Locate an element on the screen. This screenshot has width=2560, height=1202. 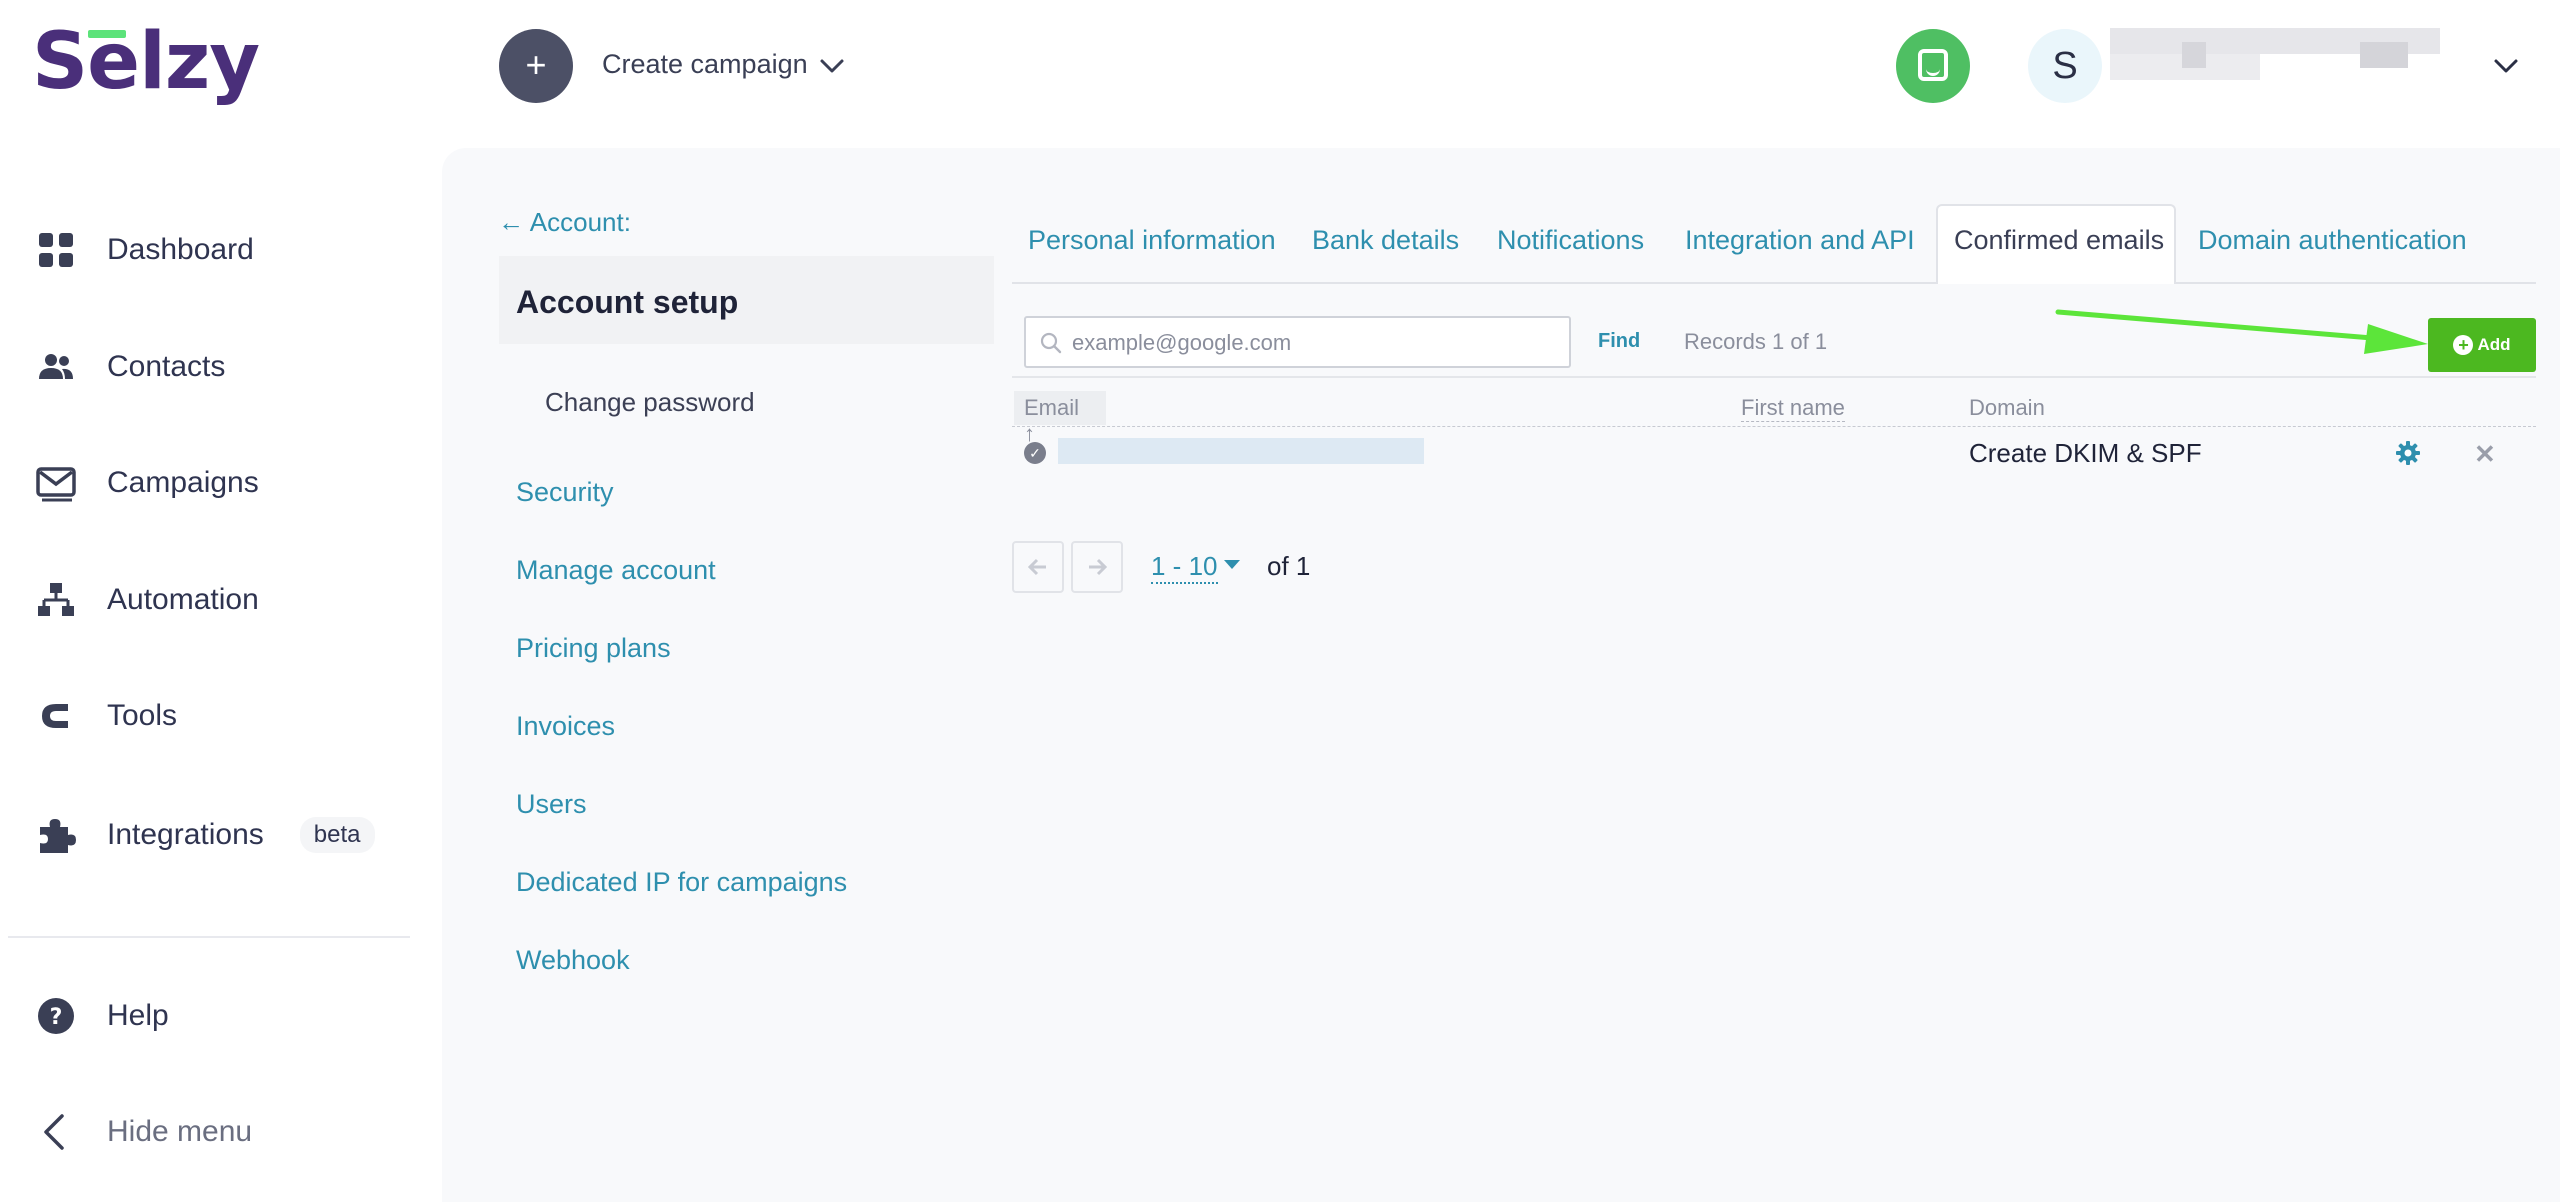
envelope-icon is located at coordinates (56, 484).